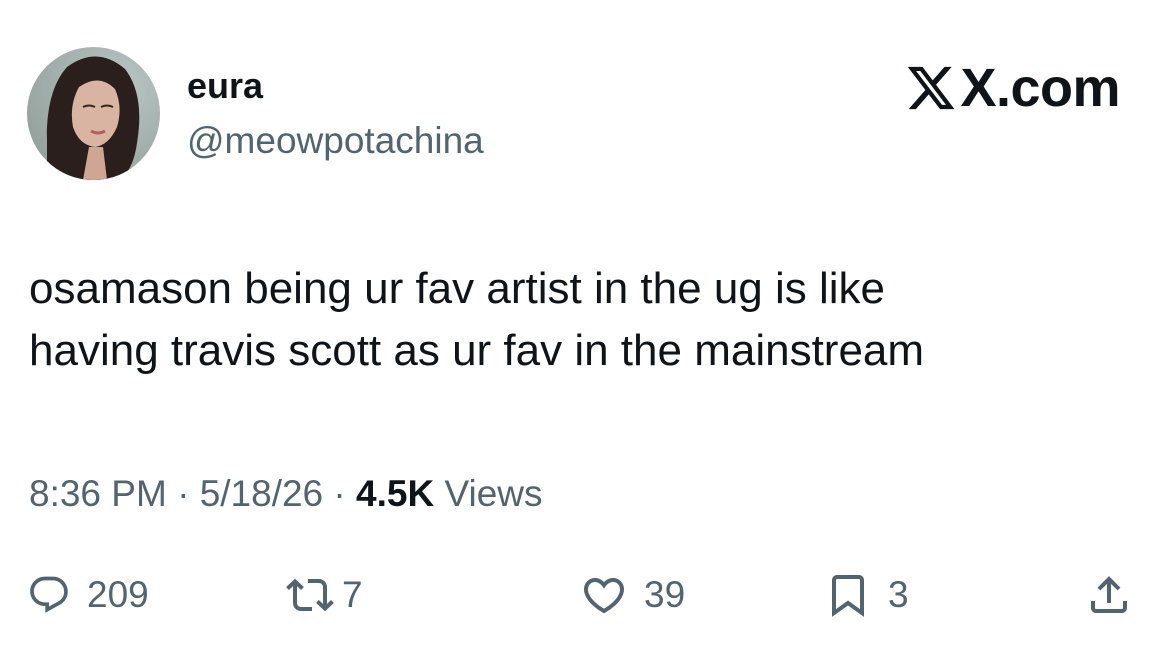 Image resolution: width=1153 pixels, height=664 pixels. Describe the element at coordinates (604, 596) in the screenshot. I see `heart-icon` at that location.